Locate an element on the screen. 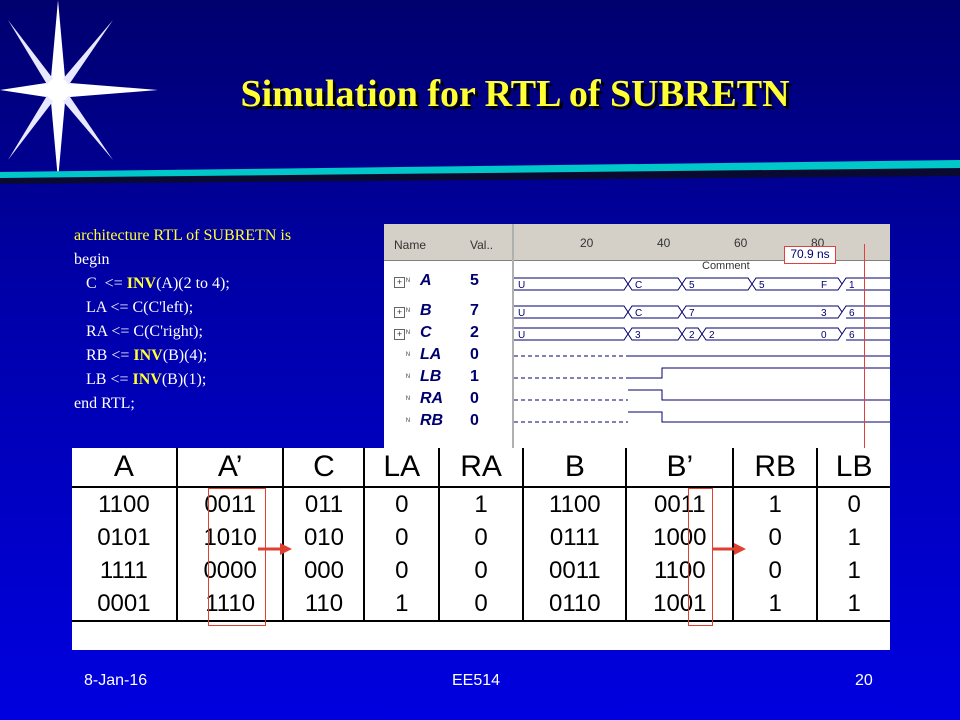 Image resolution: width=960 pixels, height=720 pixels. table-cell: 010 is located at coordinates (324, 537).